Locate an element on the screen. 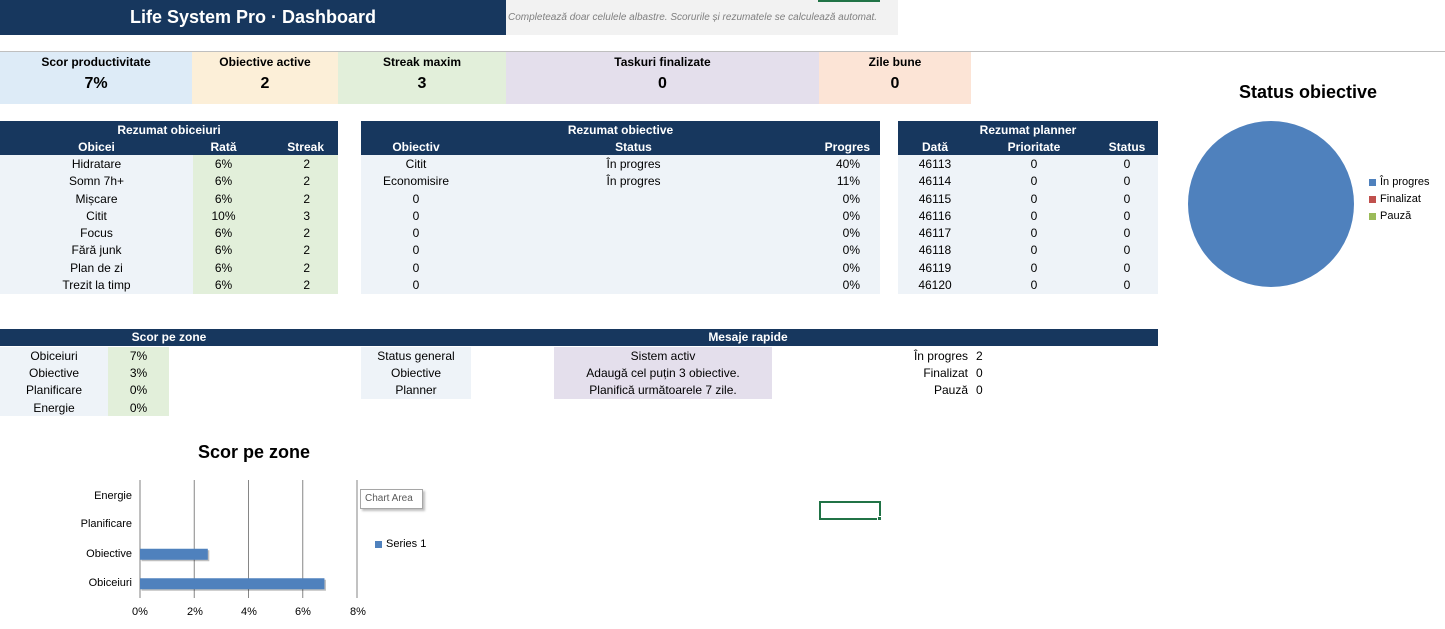 This screenshot has height=629, width=1445. status-count-label: Finalizat is located at coordinates (930, 372).